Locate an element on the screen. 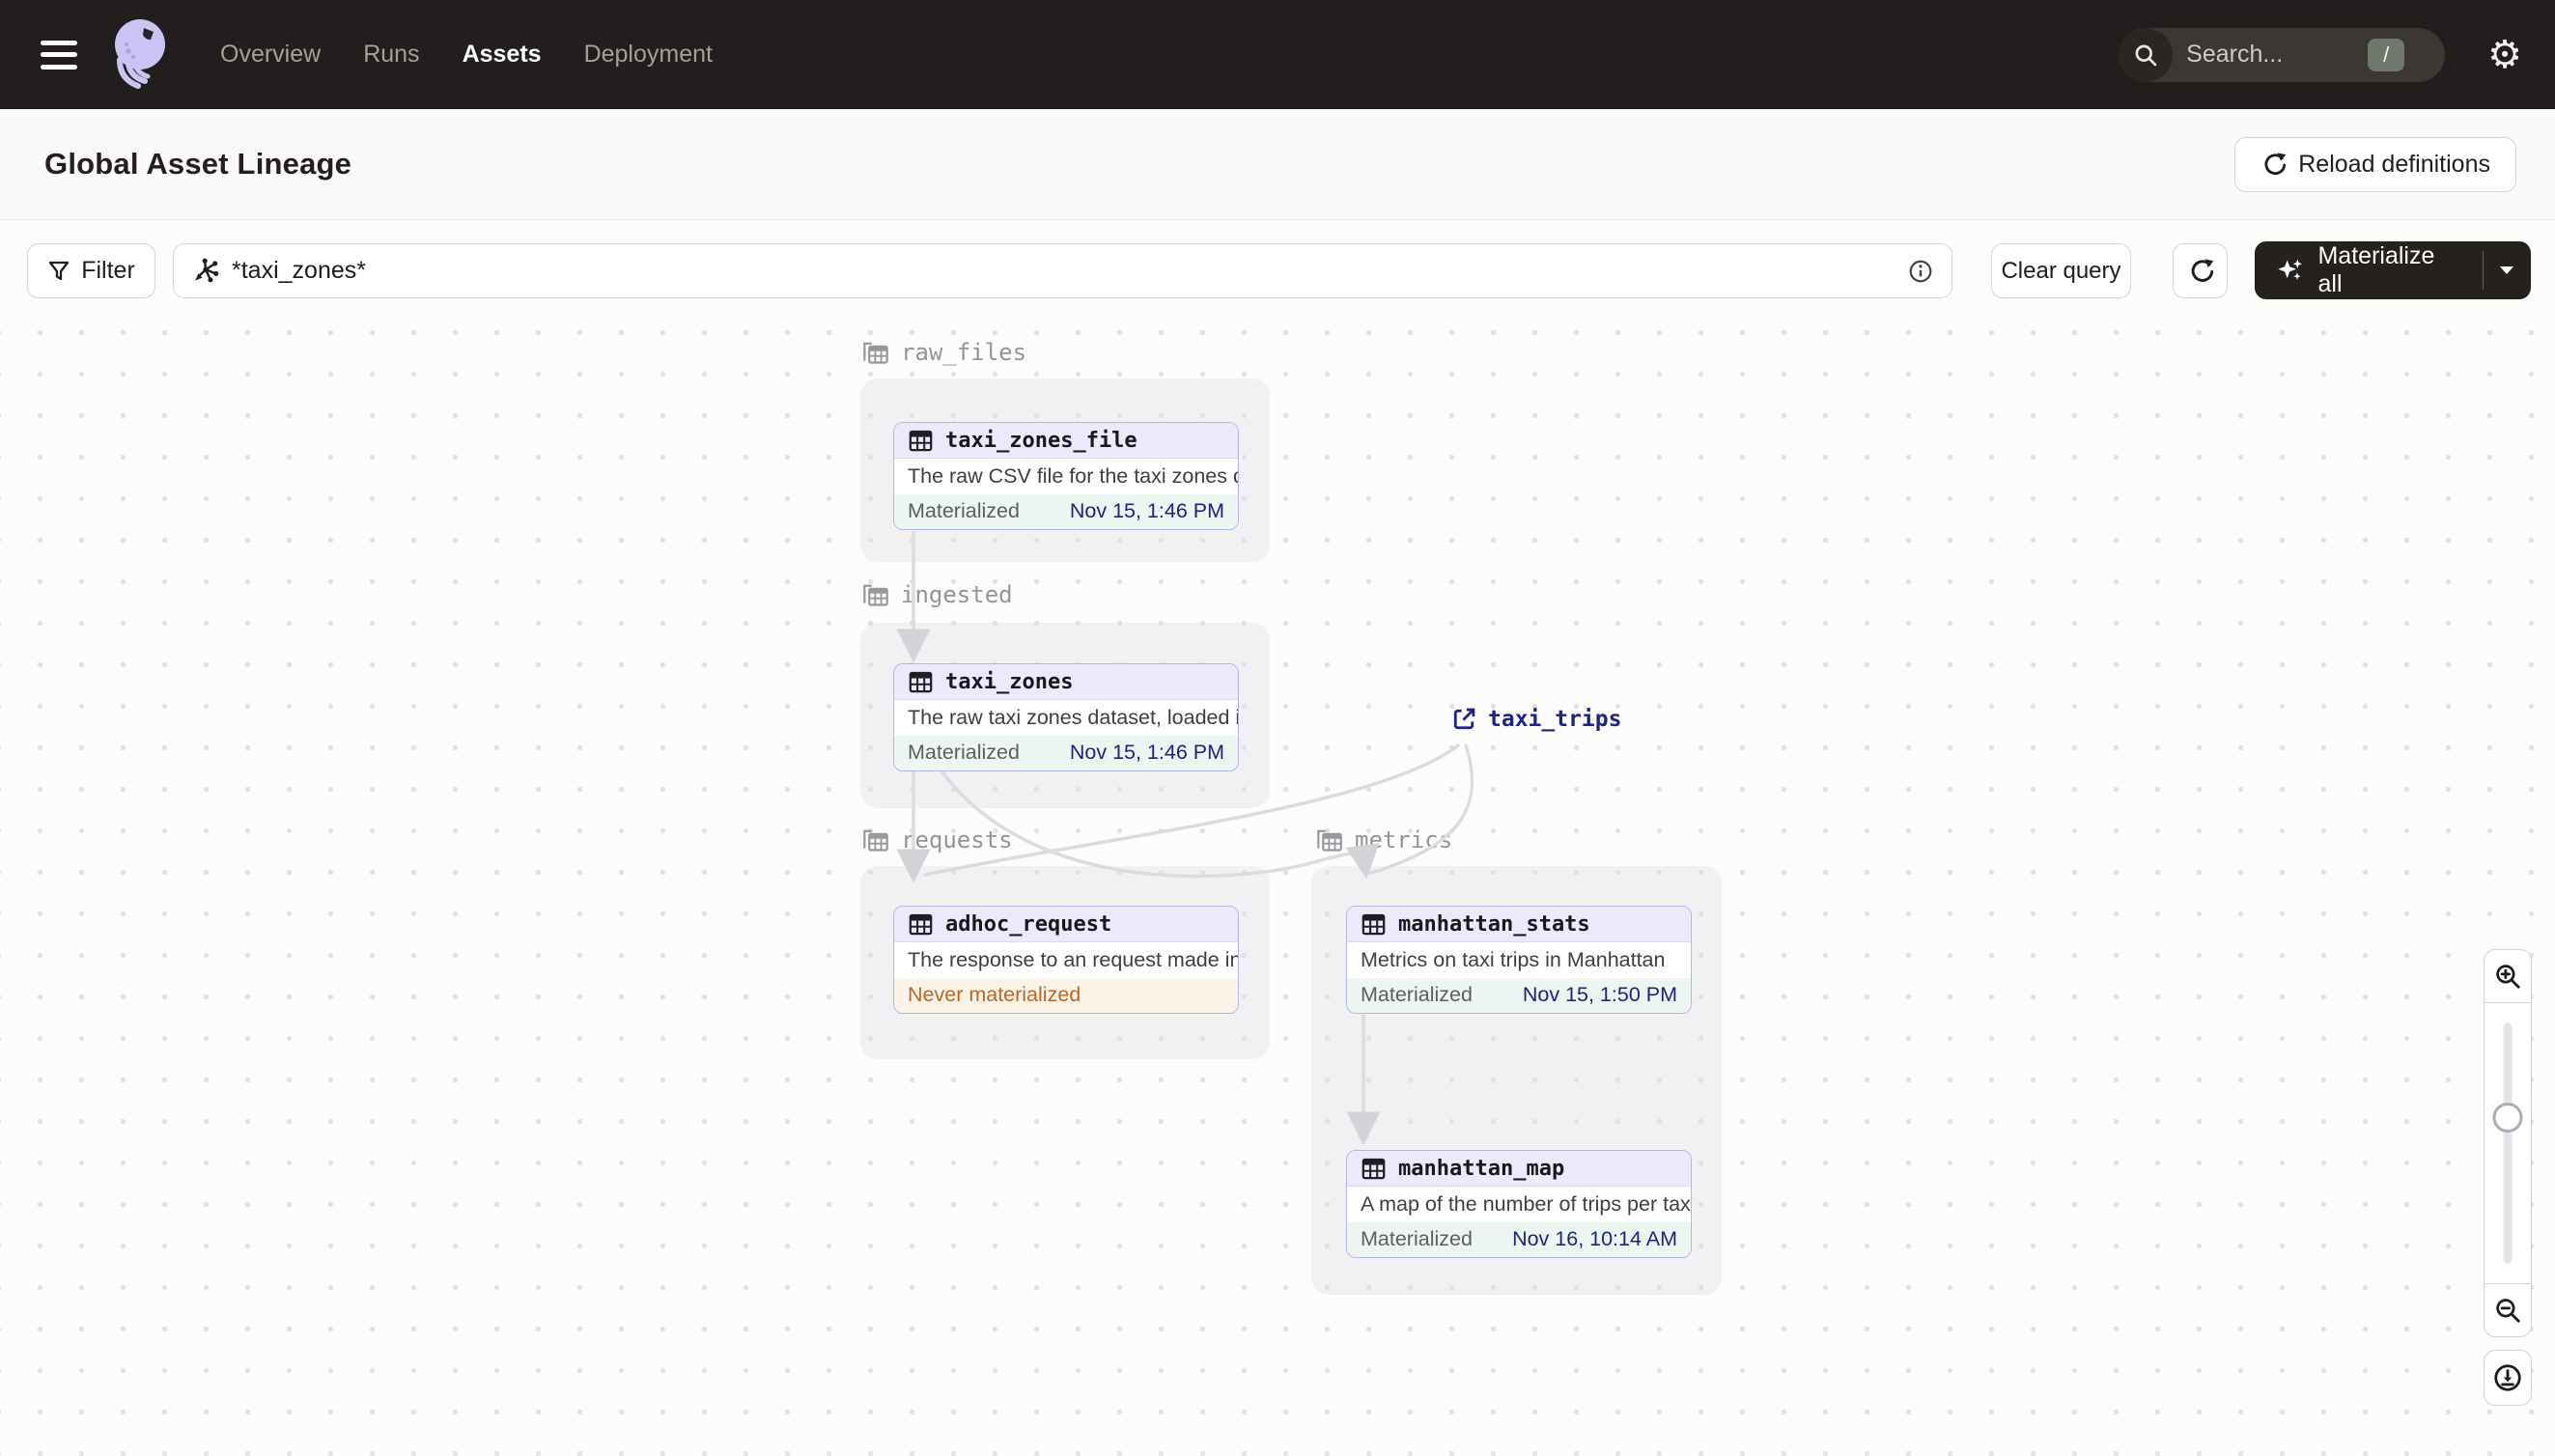 The height and width of the screenshot is (1456, 2555). asset-query-input is located at coordinates (1069, 271).